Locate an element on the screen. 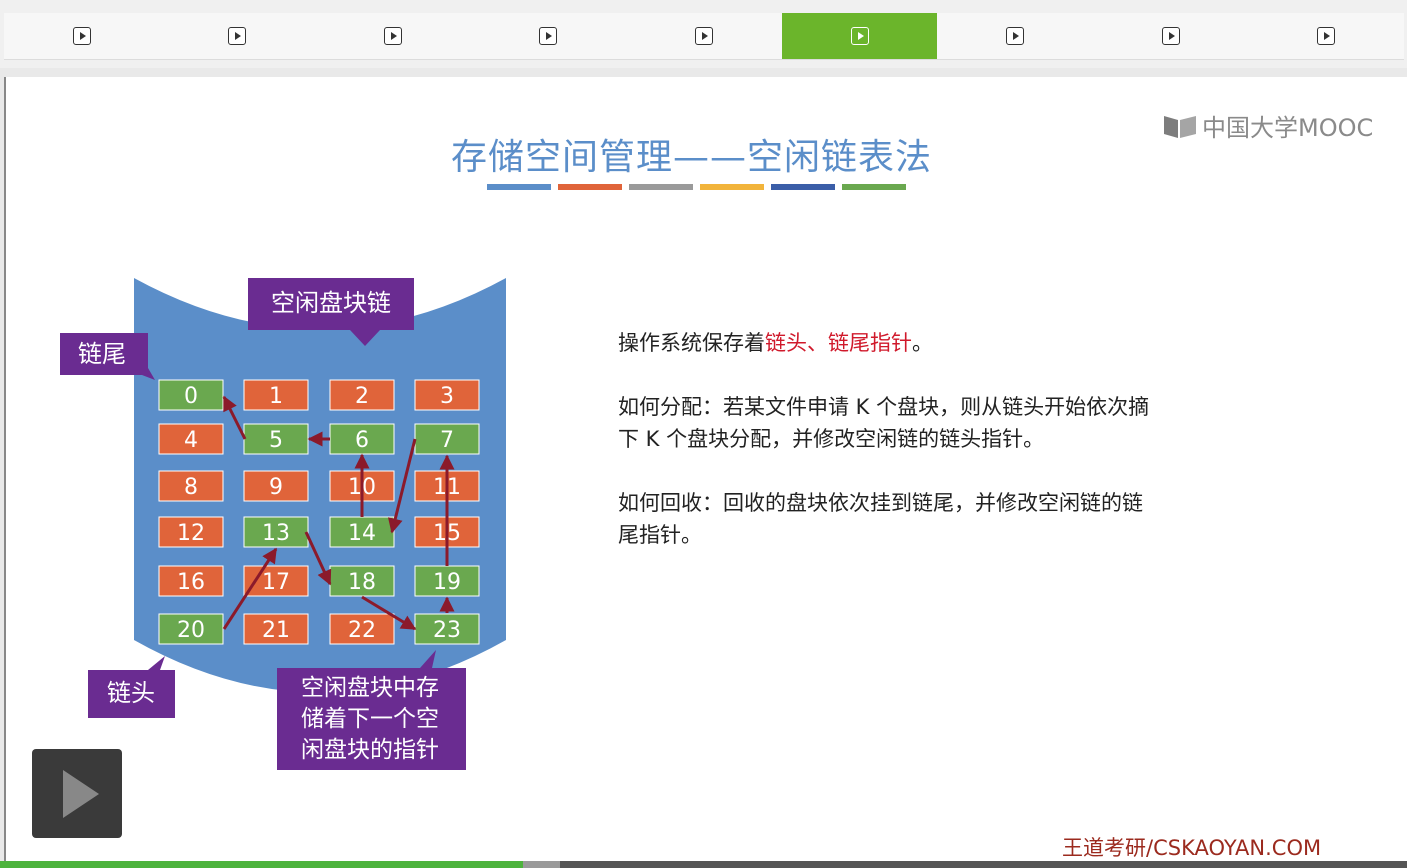 This screenshot has width=1407, height=868. block-number: 23 is located at coordinates (447, 630).